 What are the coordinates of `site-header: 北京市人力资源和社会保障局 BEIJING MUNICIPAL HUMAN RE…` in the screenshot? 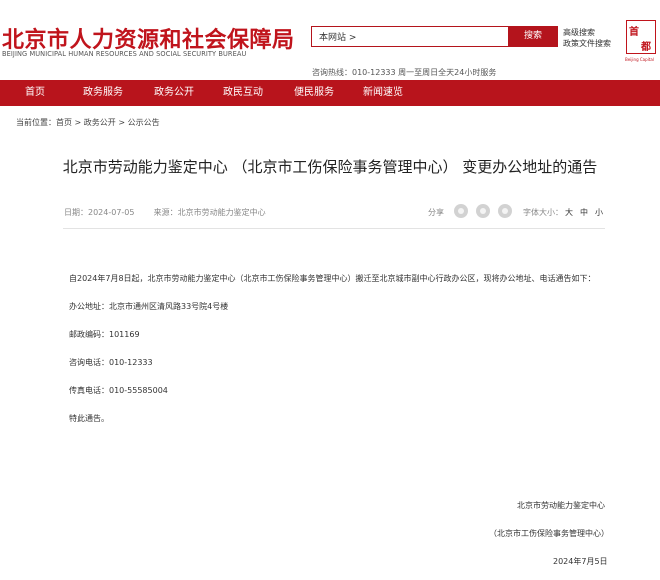 It's located at (330, 40).